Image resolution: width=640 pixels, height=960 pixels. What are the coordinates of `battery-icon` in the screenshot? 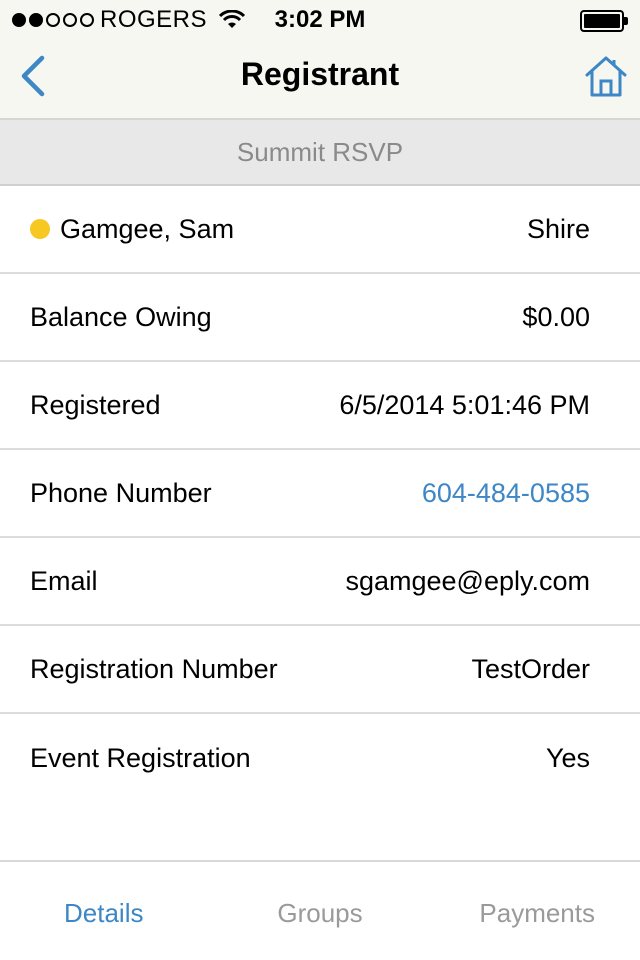 It's located at (604, 21).